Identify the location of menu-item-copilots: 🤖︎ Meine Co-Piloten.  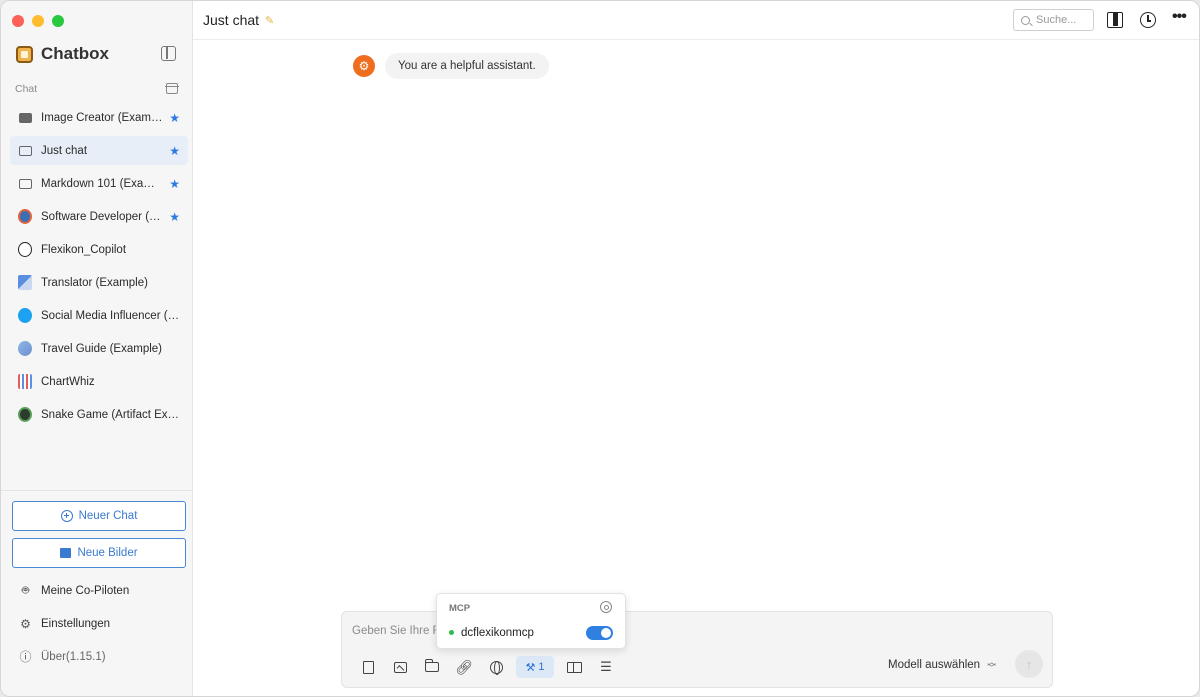
(74, 590).